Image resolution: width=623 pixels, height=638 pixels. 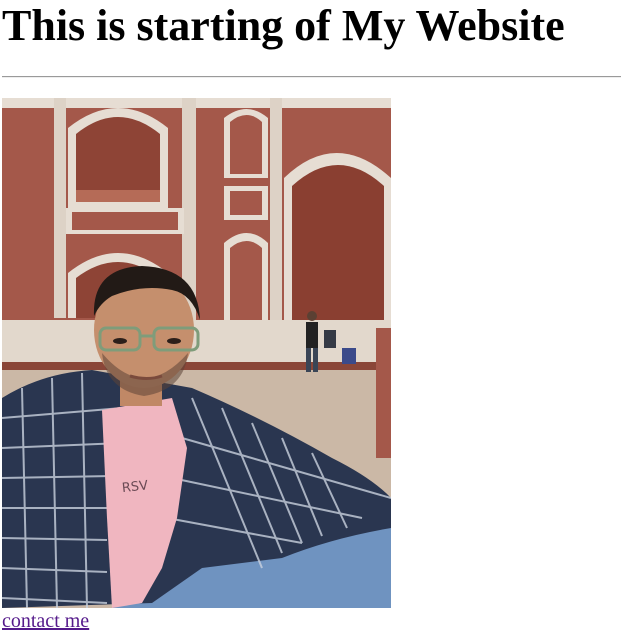 I want to click on page-title: This is starting of My Website, so click(x=283, y=25).